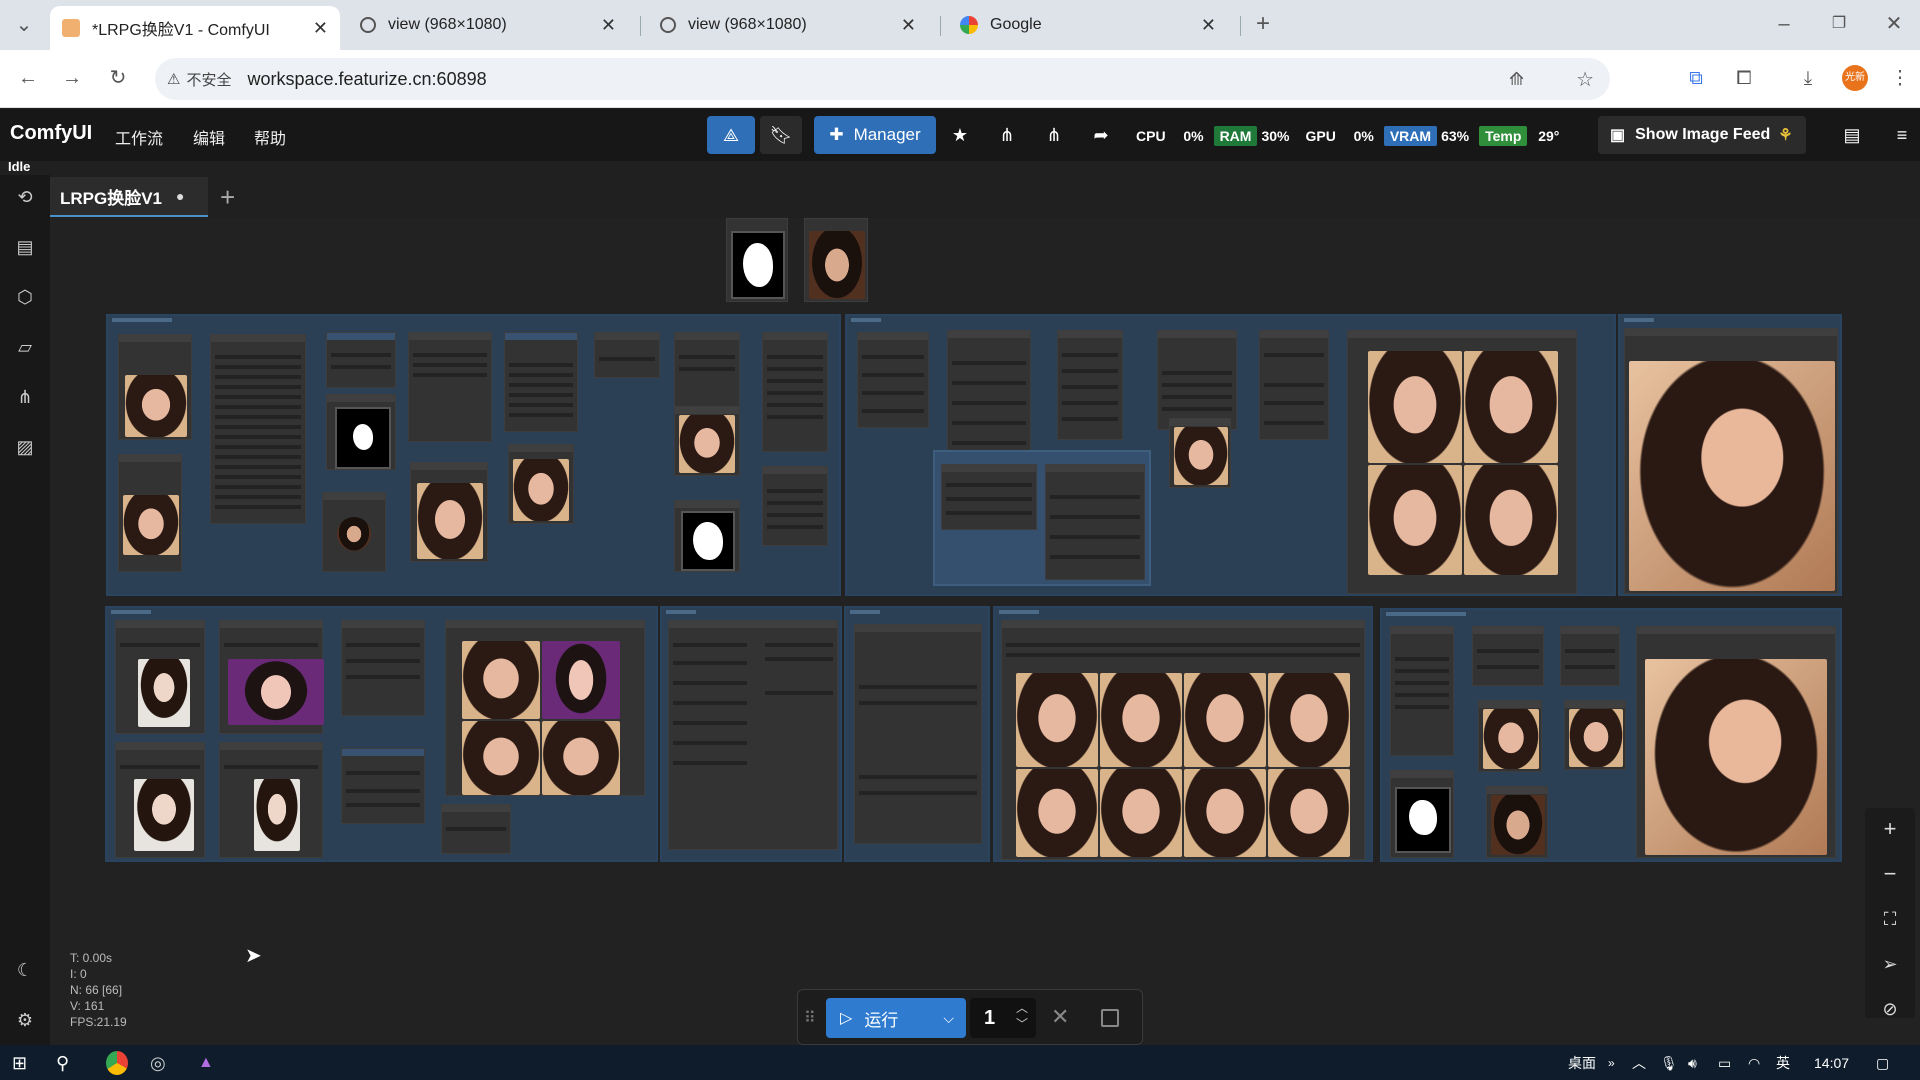  Describe the element at coordinates (488, 25) in the screenshot. I see `browser-tab-view-1: view (968×1080) ✕` at that location.